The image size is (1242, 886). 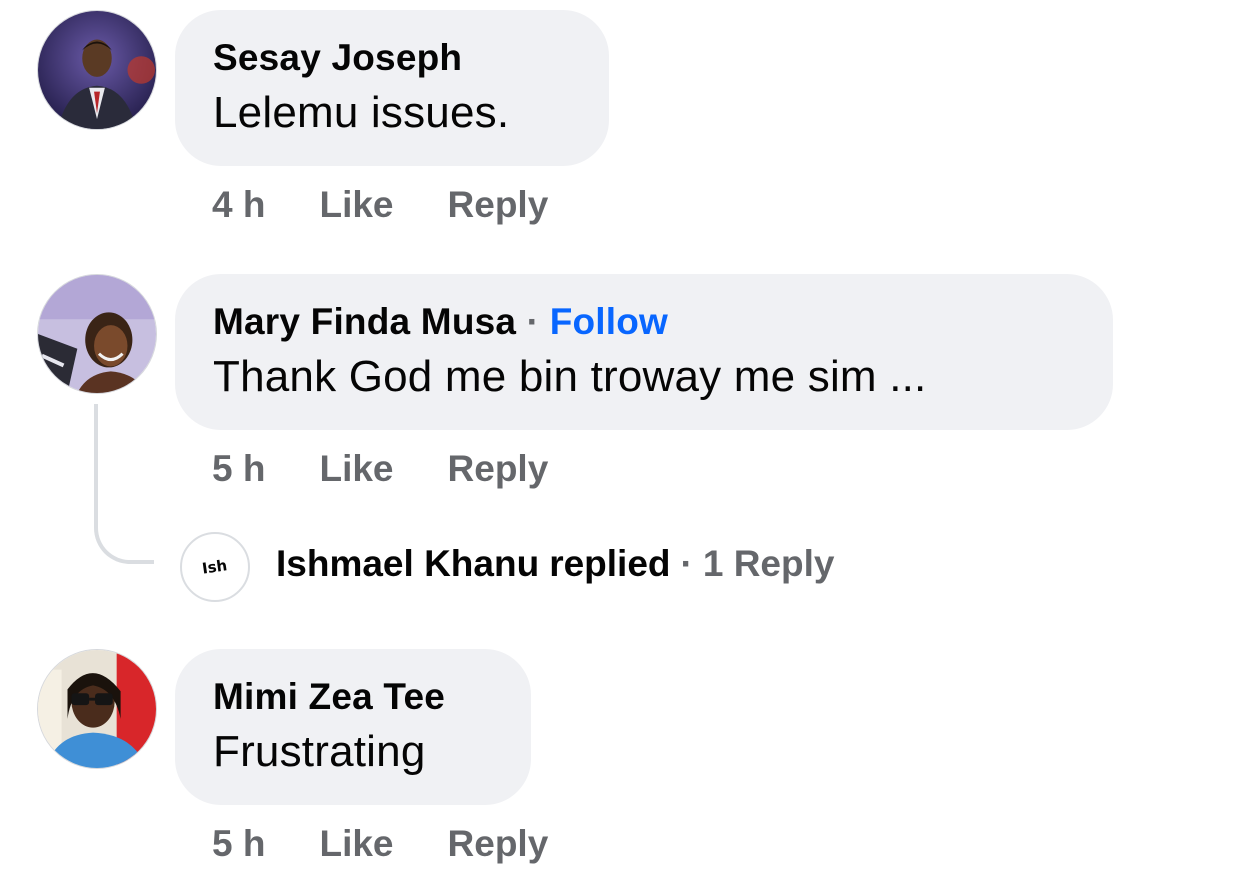 What do you see at coordinates (238, 205) in the screenshot?
I see `comment-timestamp: 4 h` at bounding box center [238, 205].